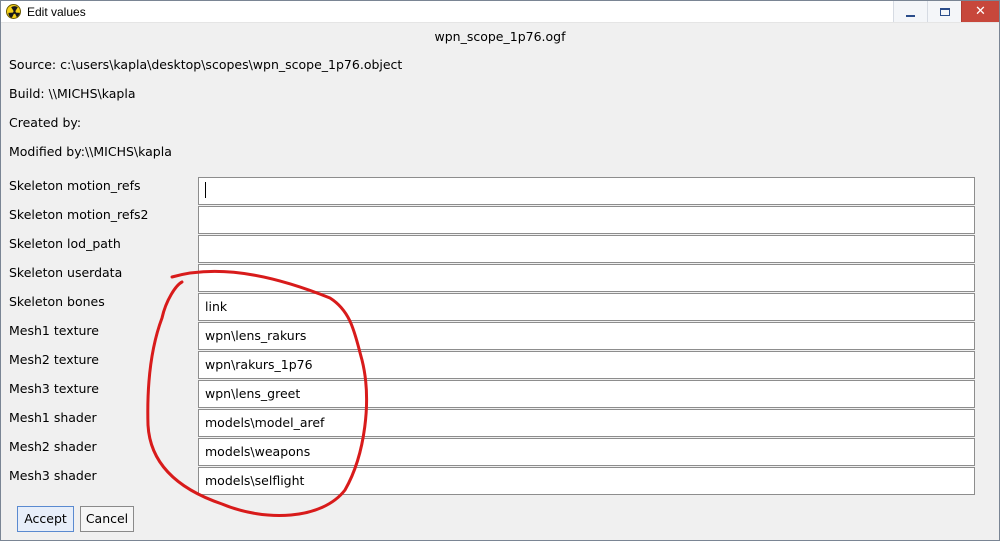 The height and width of the screenshot is (541, 1000). Describe the element at coordinates (53, 417) in the screenshot. I see `field-label-mesh1-shader: Mesh1 shader` at that location.